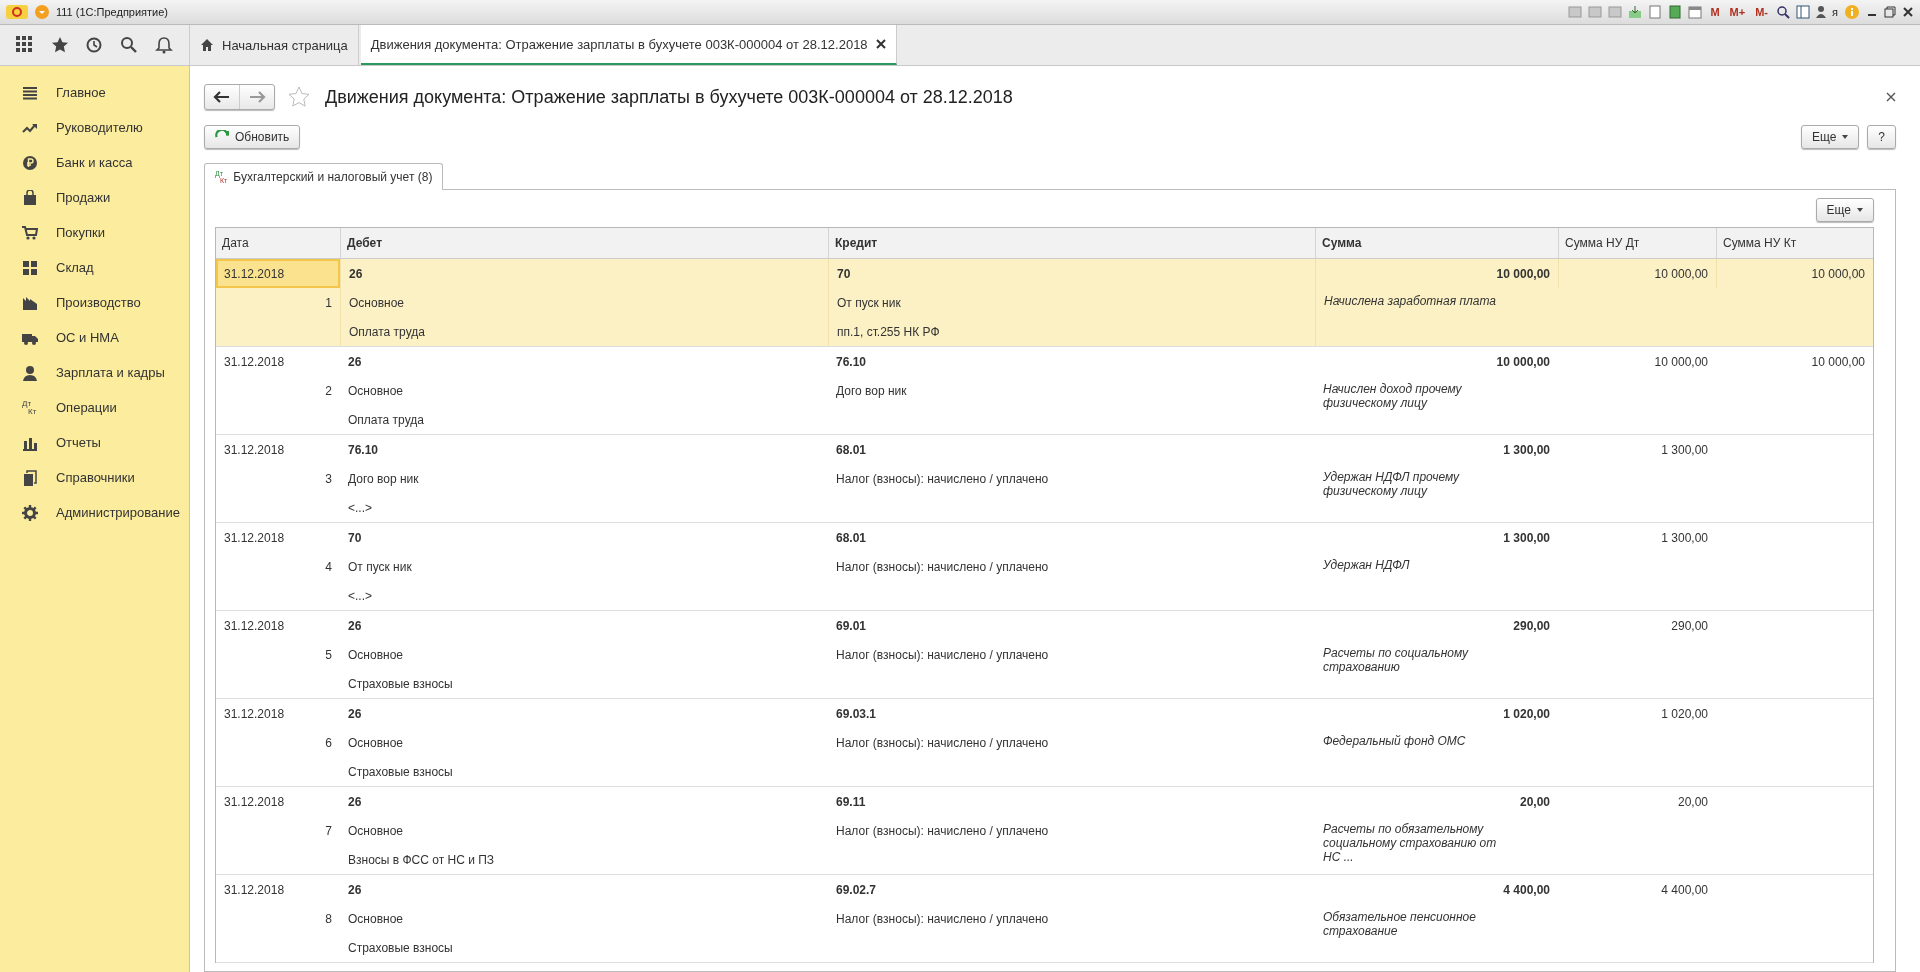 The image size is (1920, 972). I want to click on page-title: Движения документа: Отражение зарплаты в бухучете 003К-000004 от 28.12.2018, so click(669, 97).